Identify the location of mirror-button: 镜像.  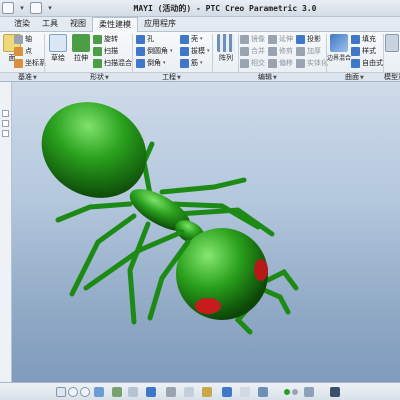
(252, 39).